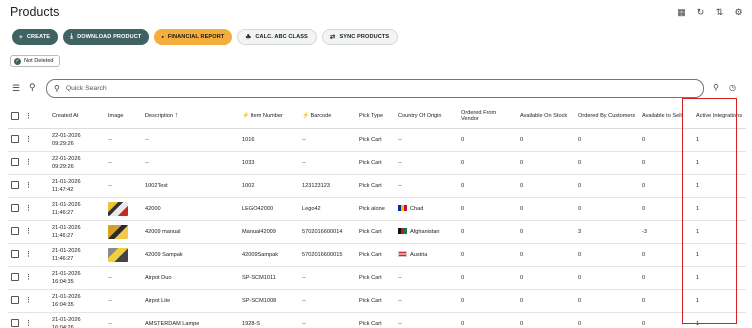 The width and height of the screenshot is (752, 328). Describe the element at coordinates (375, 116) in the screenshot. I see `column-header-pick-type: Pick Type` at that location.